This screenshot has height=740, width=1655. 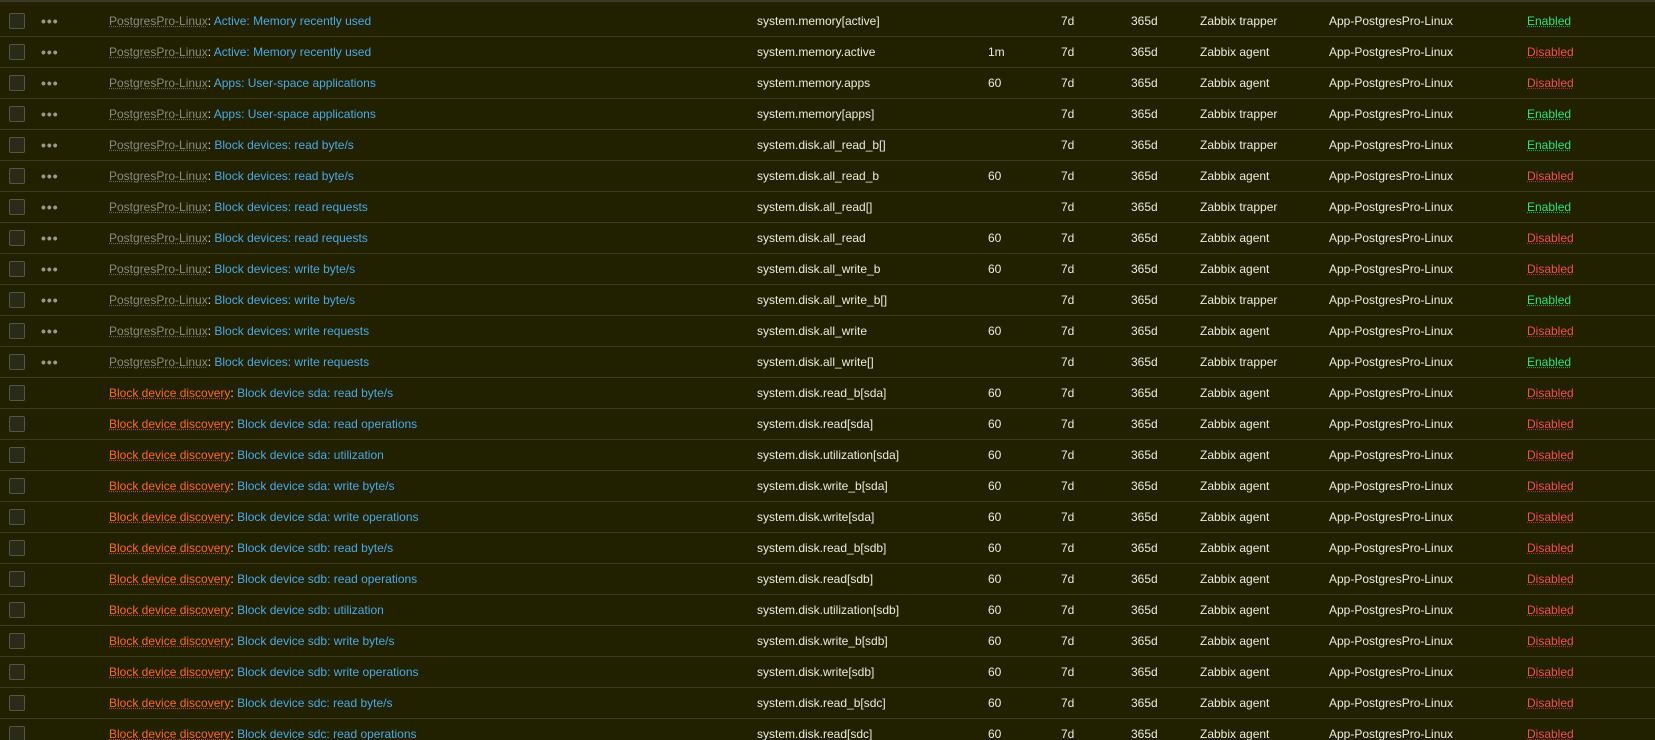 I want to click on item-name-link: Block device sdb: utilization, so click(x=310, y=610).